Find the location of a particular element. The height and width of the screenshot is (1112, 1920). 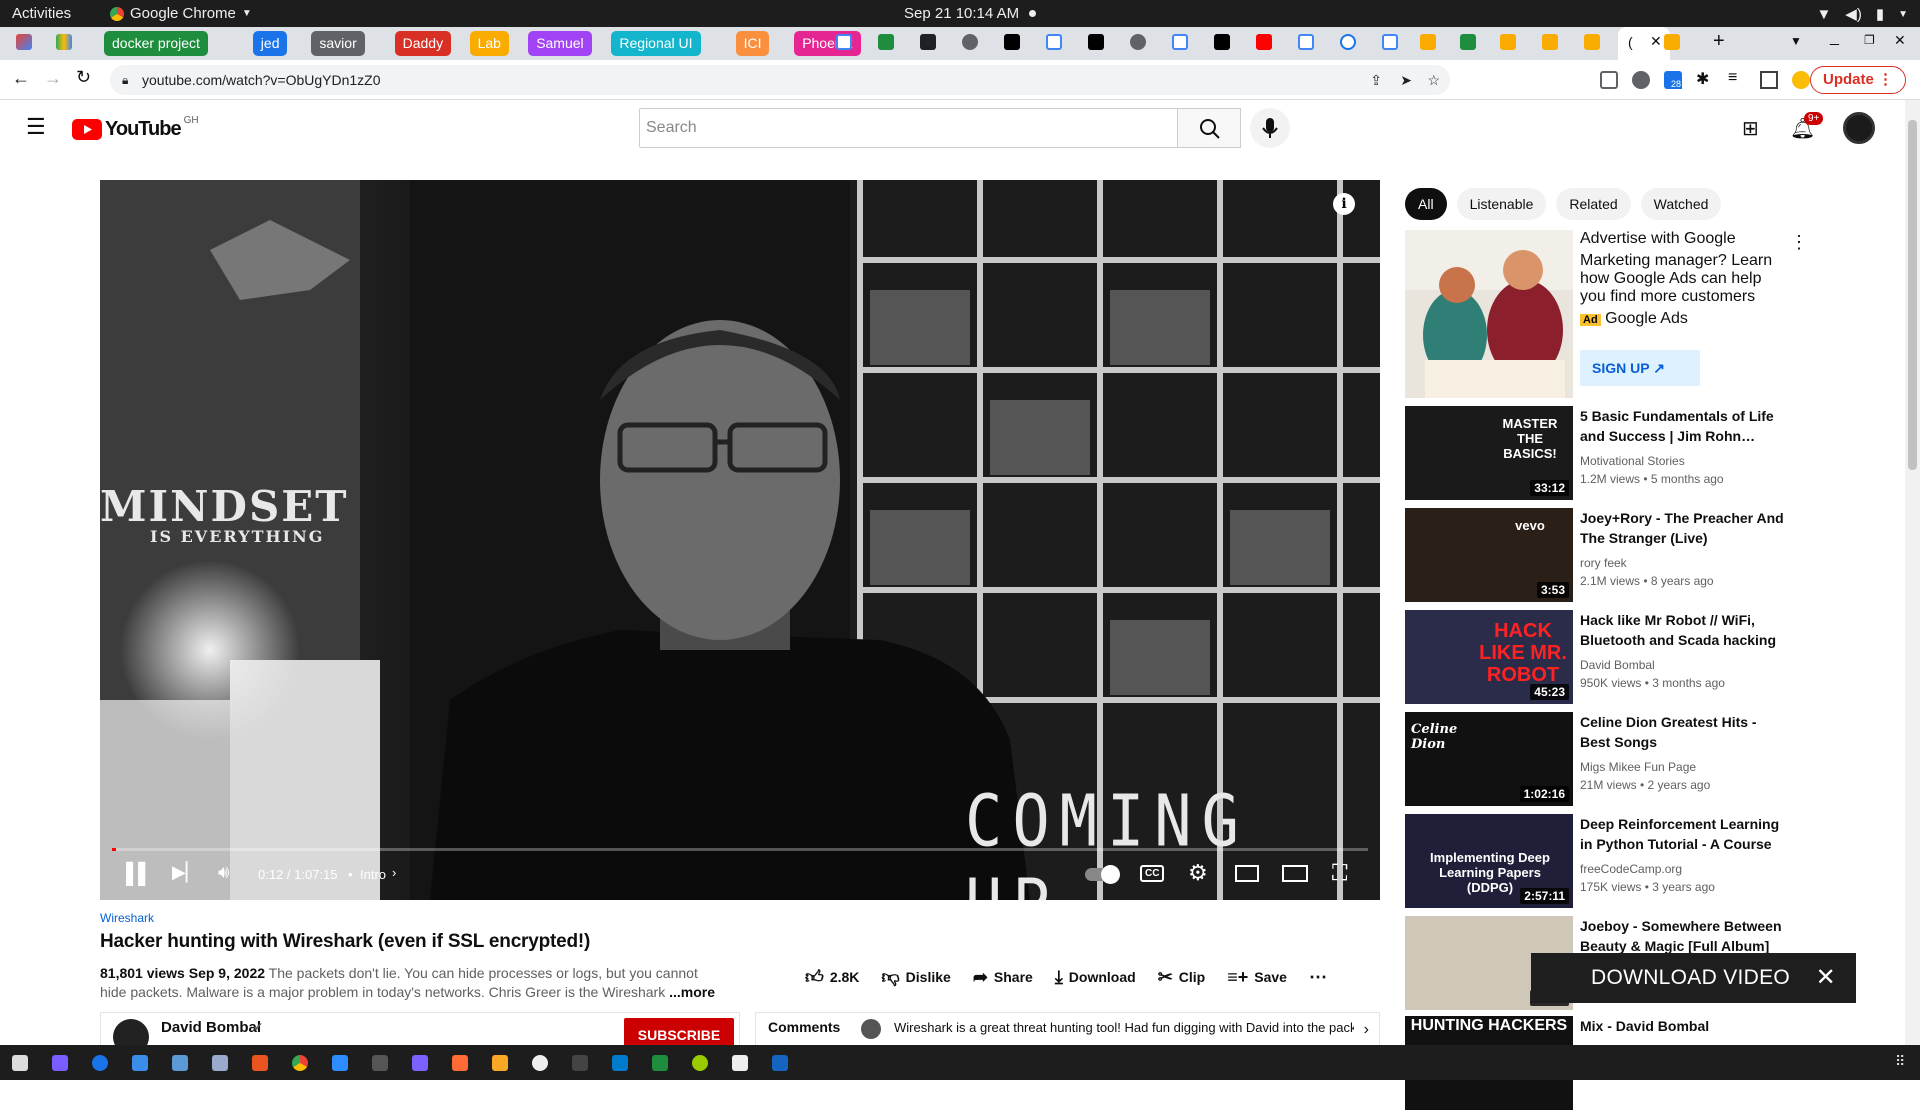

active-tab: ( ✕ is located at coordinates (1644, 43).